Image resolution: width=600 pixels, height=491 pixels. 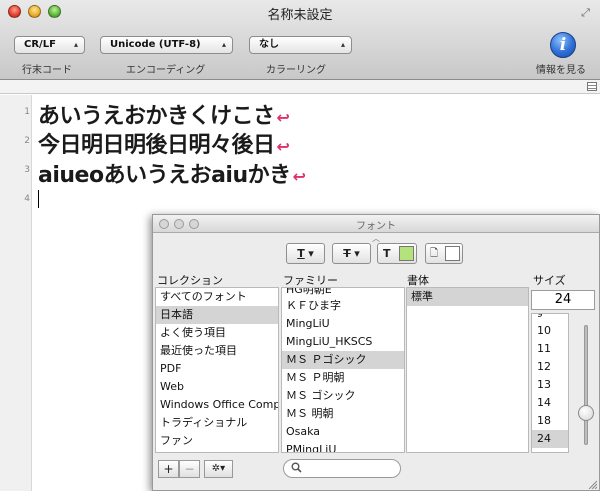 I want to click on document-color-button: 🗋, so click(x=444, y=253).